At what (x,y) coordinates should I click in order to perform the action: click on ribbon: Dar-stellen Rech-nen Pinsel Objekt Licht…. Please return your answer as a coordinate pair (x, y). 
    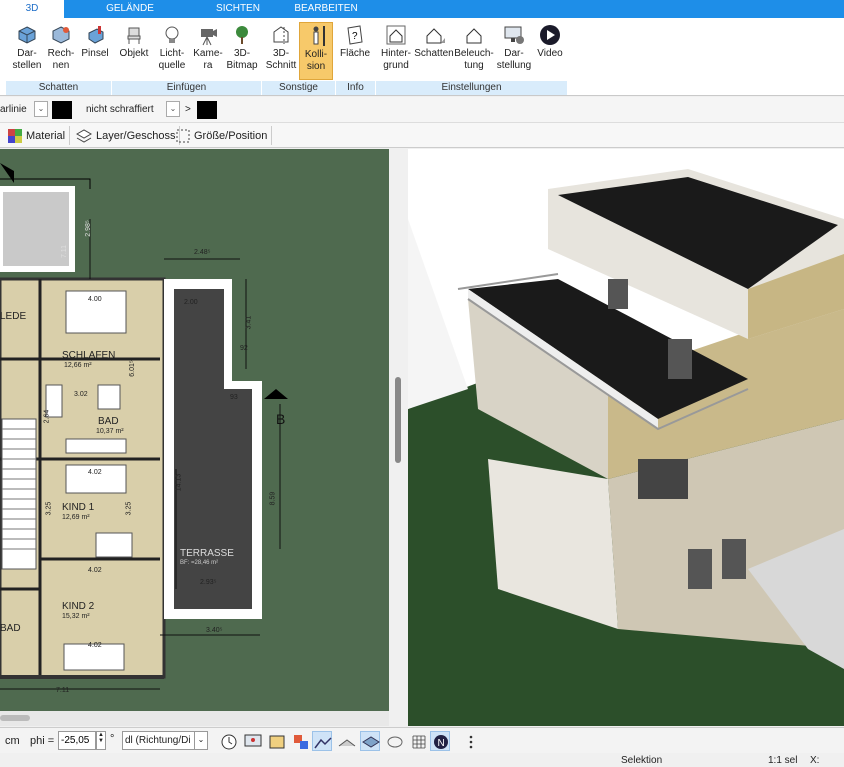
    Looking at the image, I should click on (422, 57).